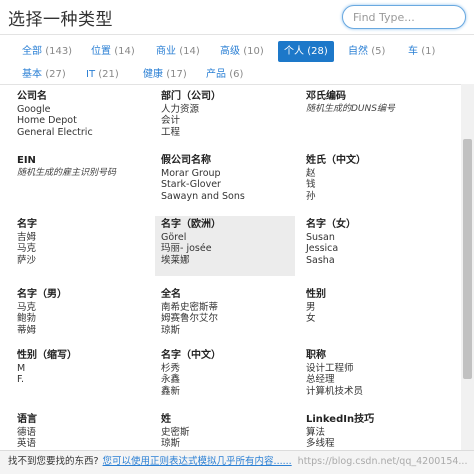 This screenshot has width=474, height=474. Describe the element at coordinates (311, 173) in the screenshot. I see `type-card-example: 赵` at that location.